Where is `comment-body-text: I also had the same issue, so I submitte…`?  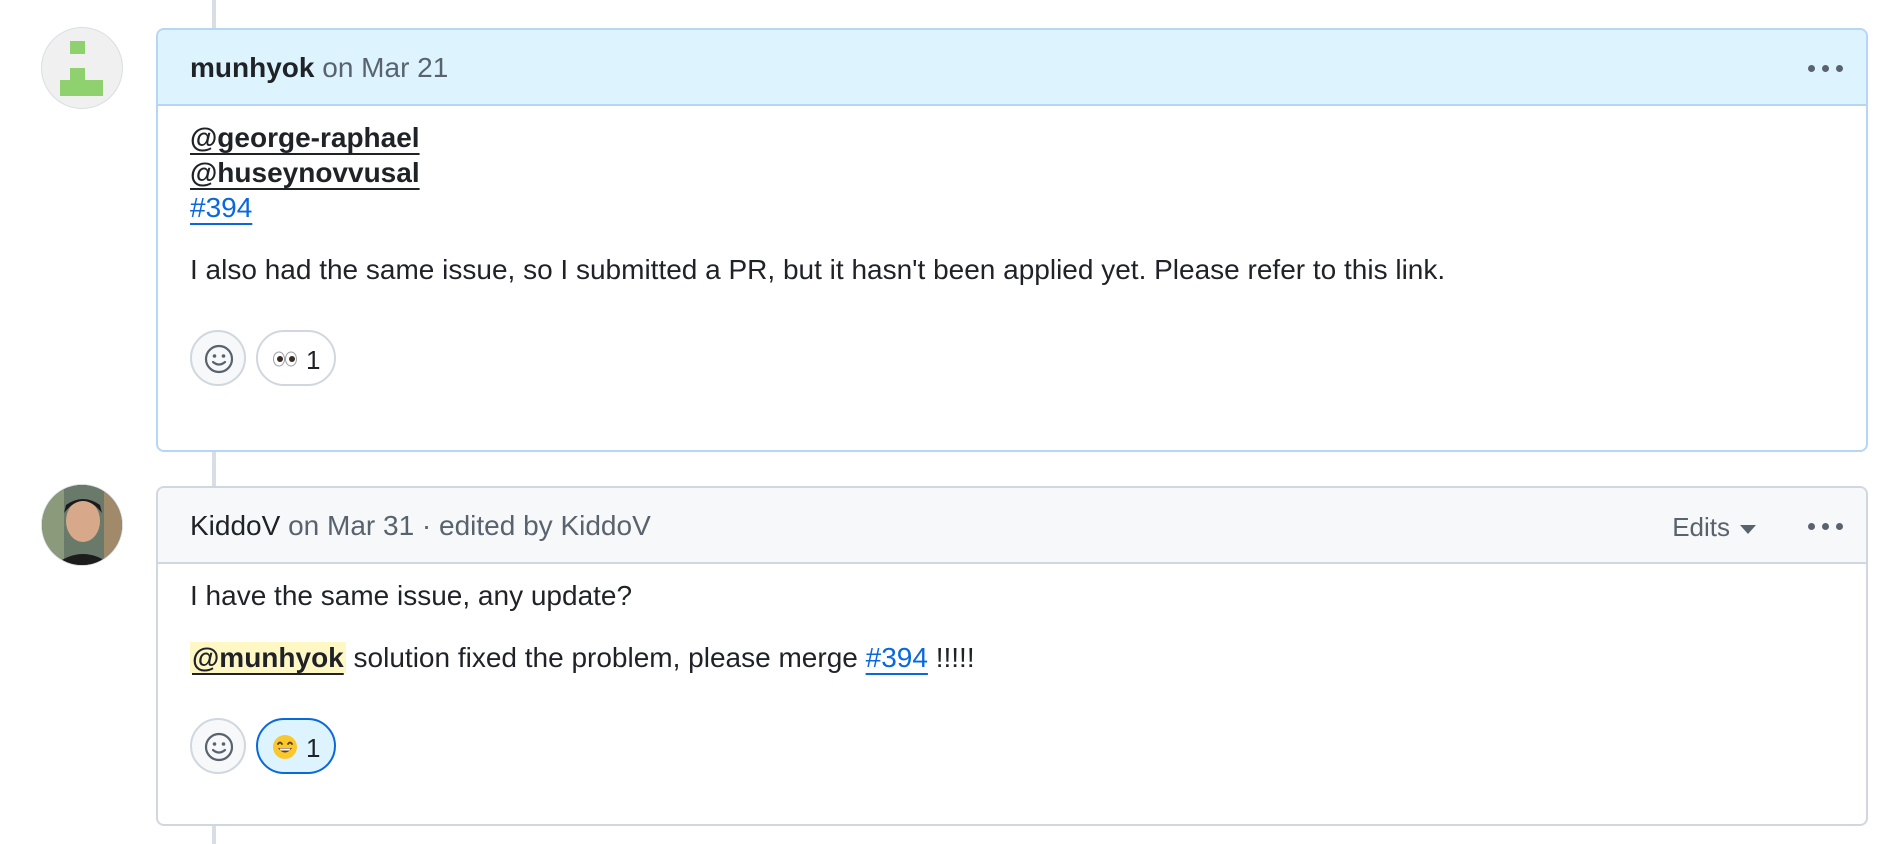
comment-body-text: I also had the same issue, so I submitte… is located at coordinates (818, 269).